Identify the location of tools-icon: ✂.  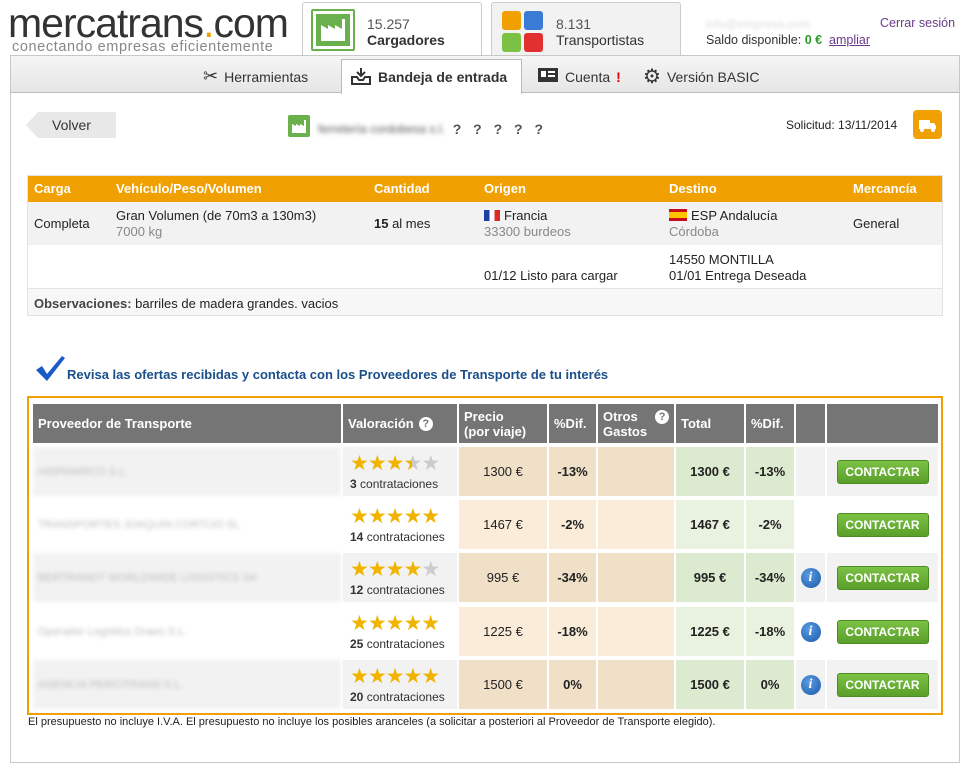
(211, 76).